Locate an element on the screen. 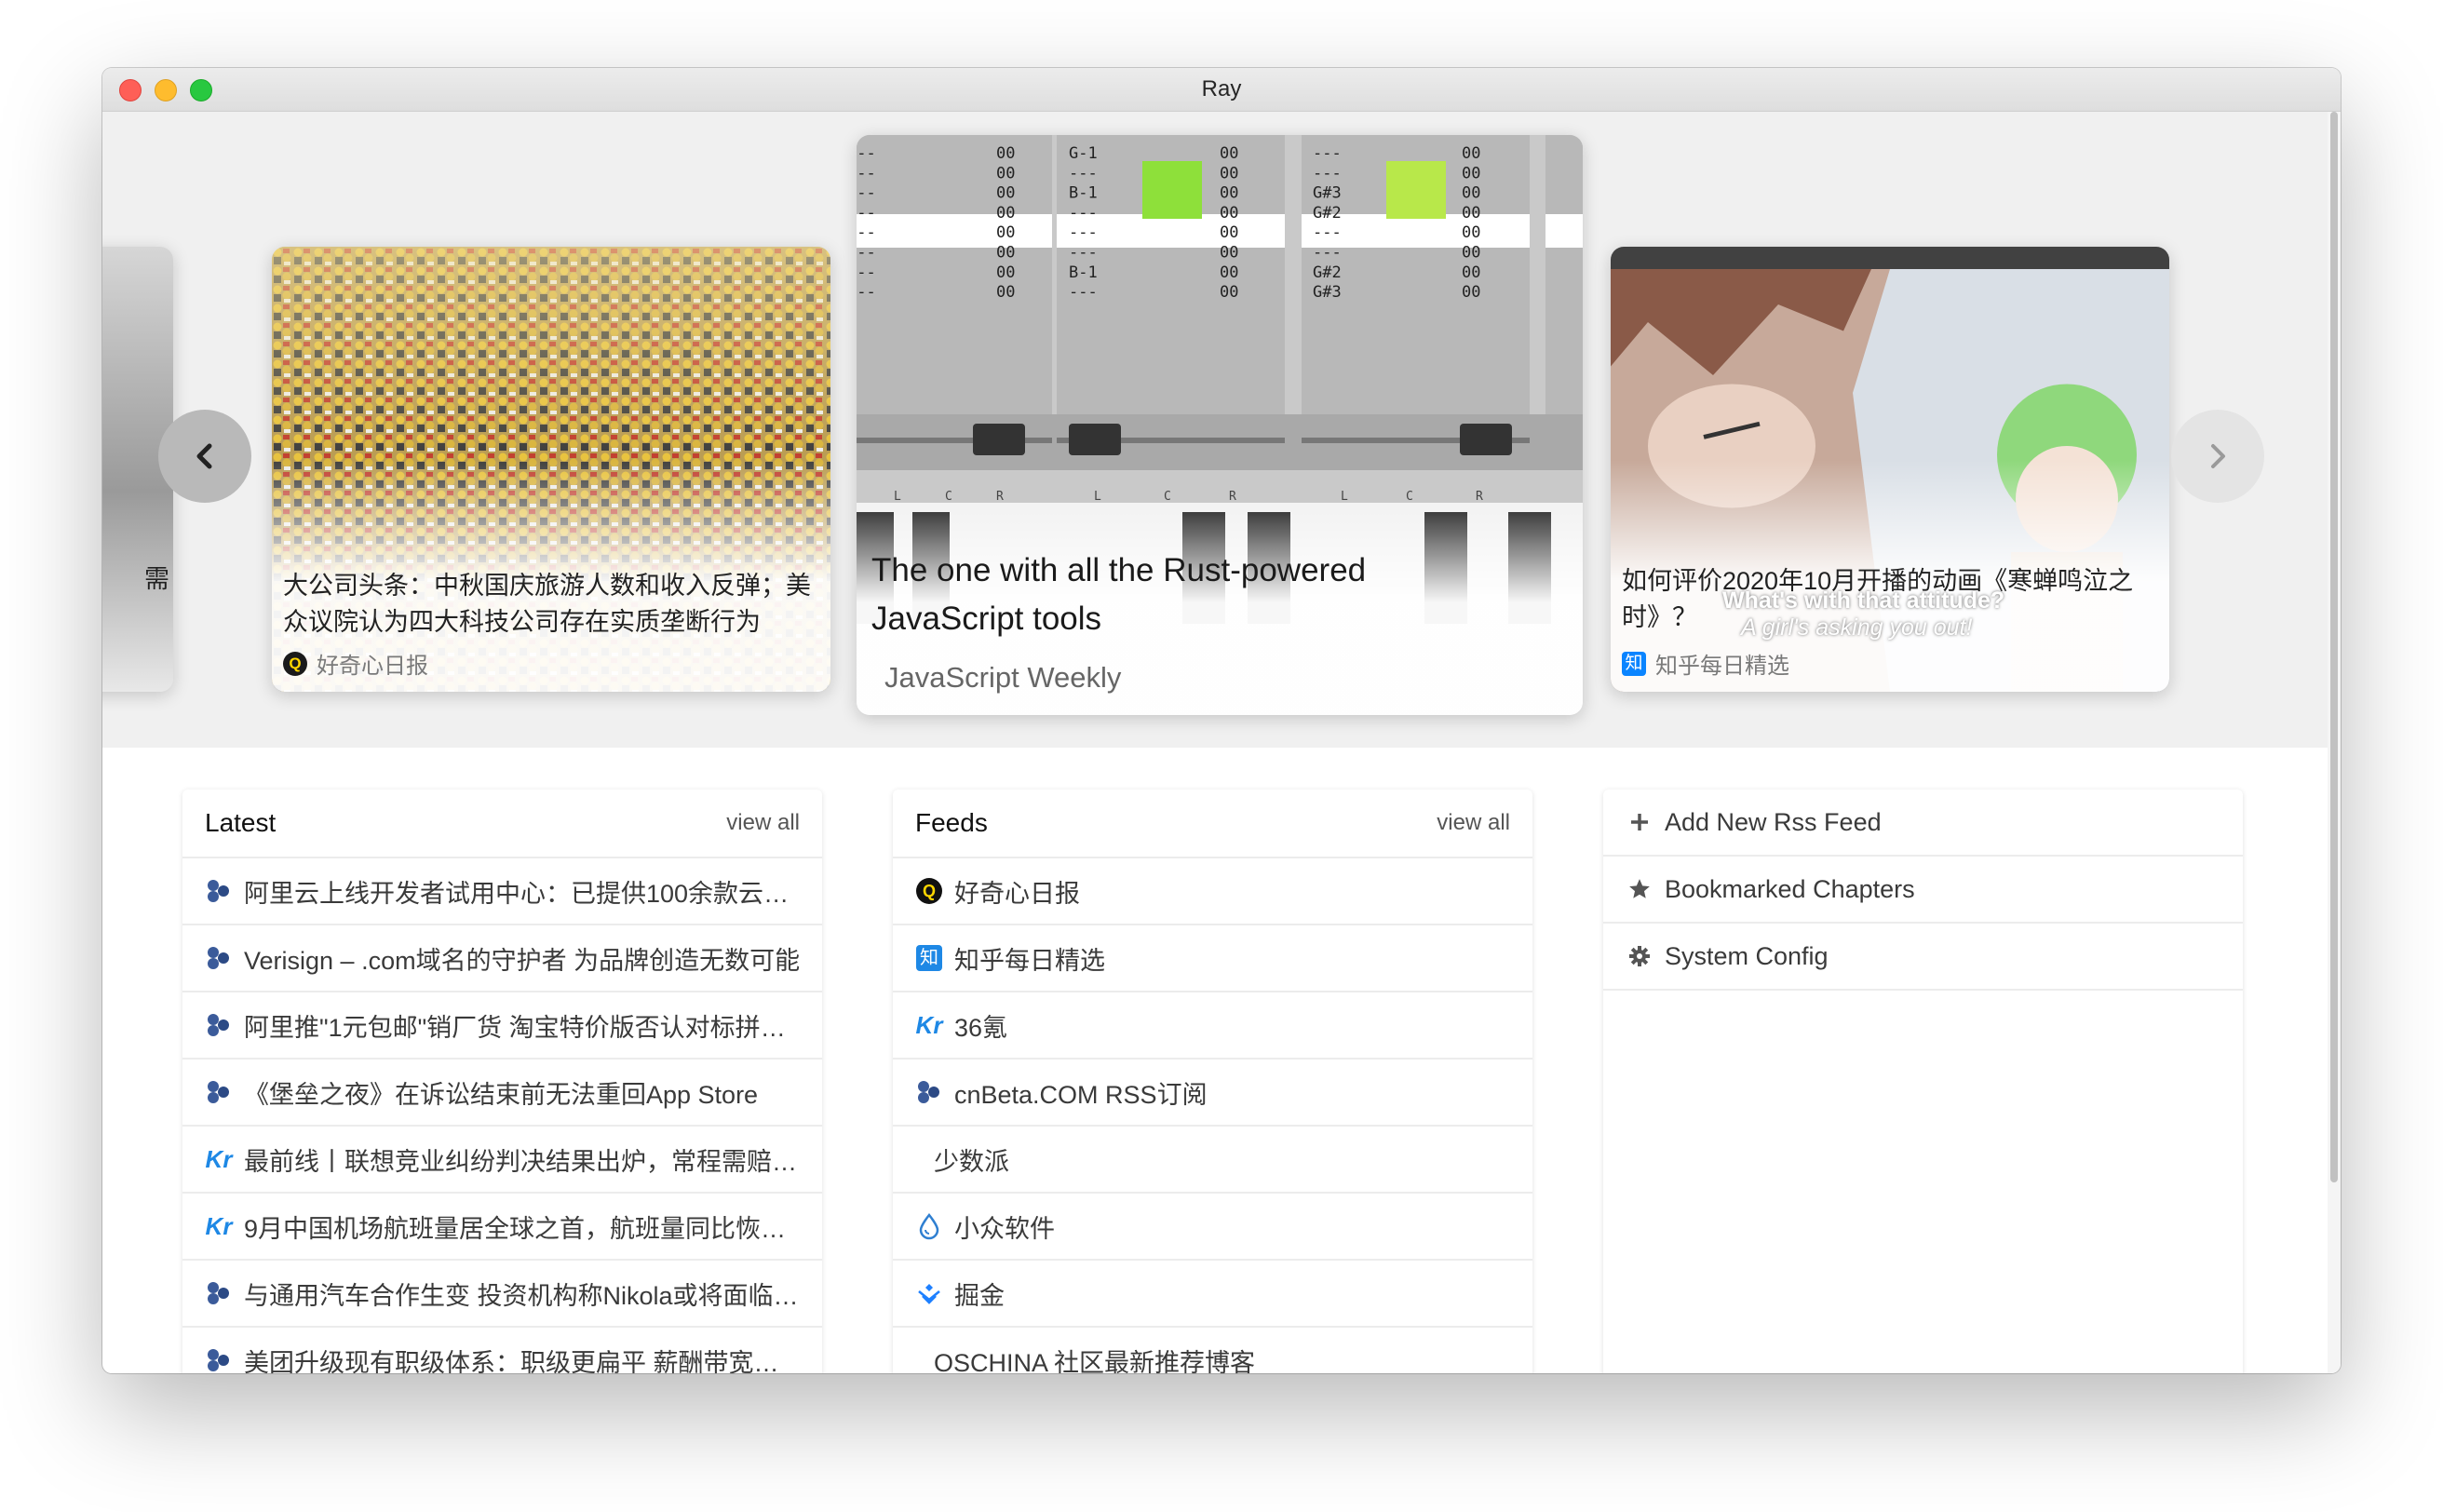 The width and height of the screenshot is (2443, 1512). feed-item-label: 36氪 is located at coordinates (981, 1028).